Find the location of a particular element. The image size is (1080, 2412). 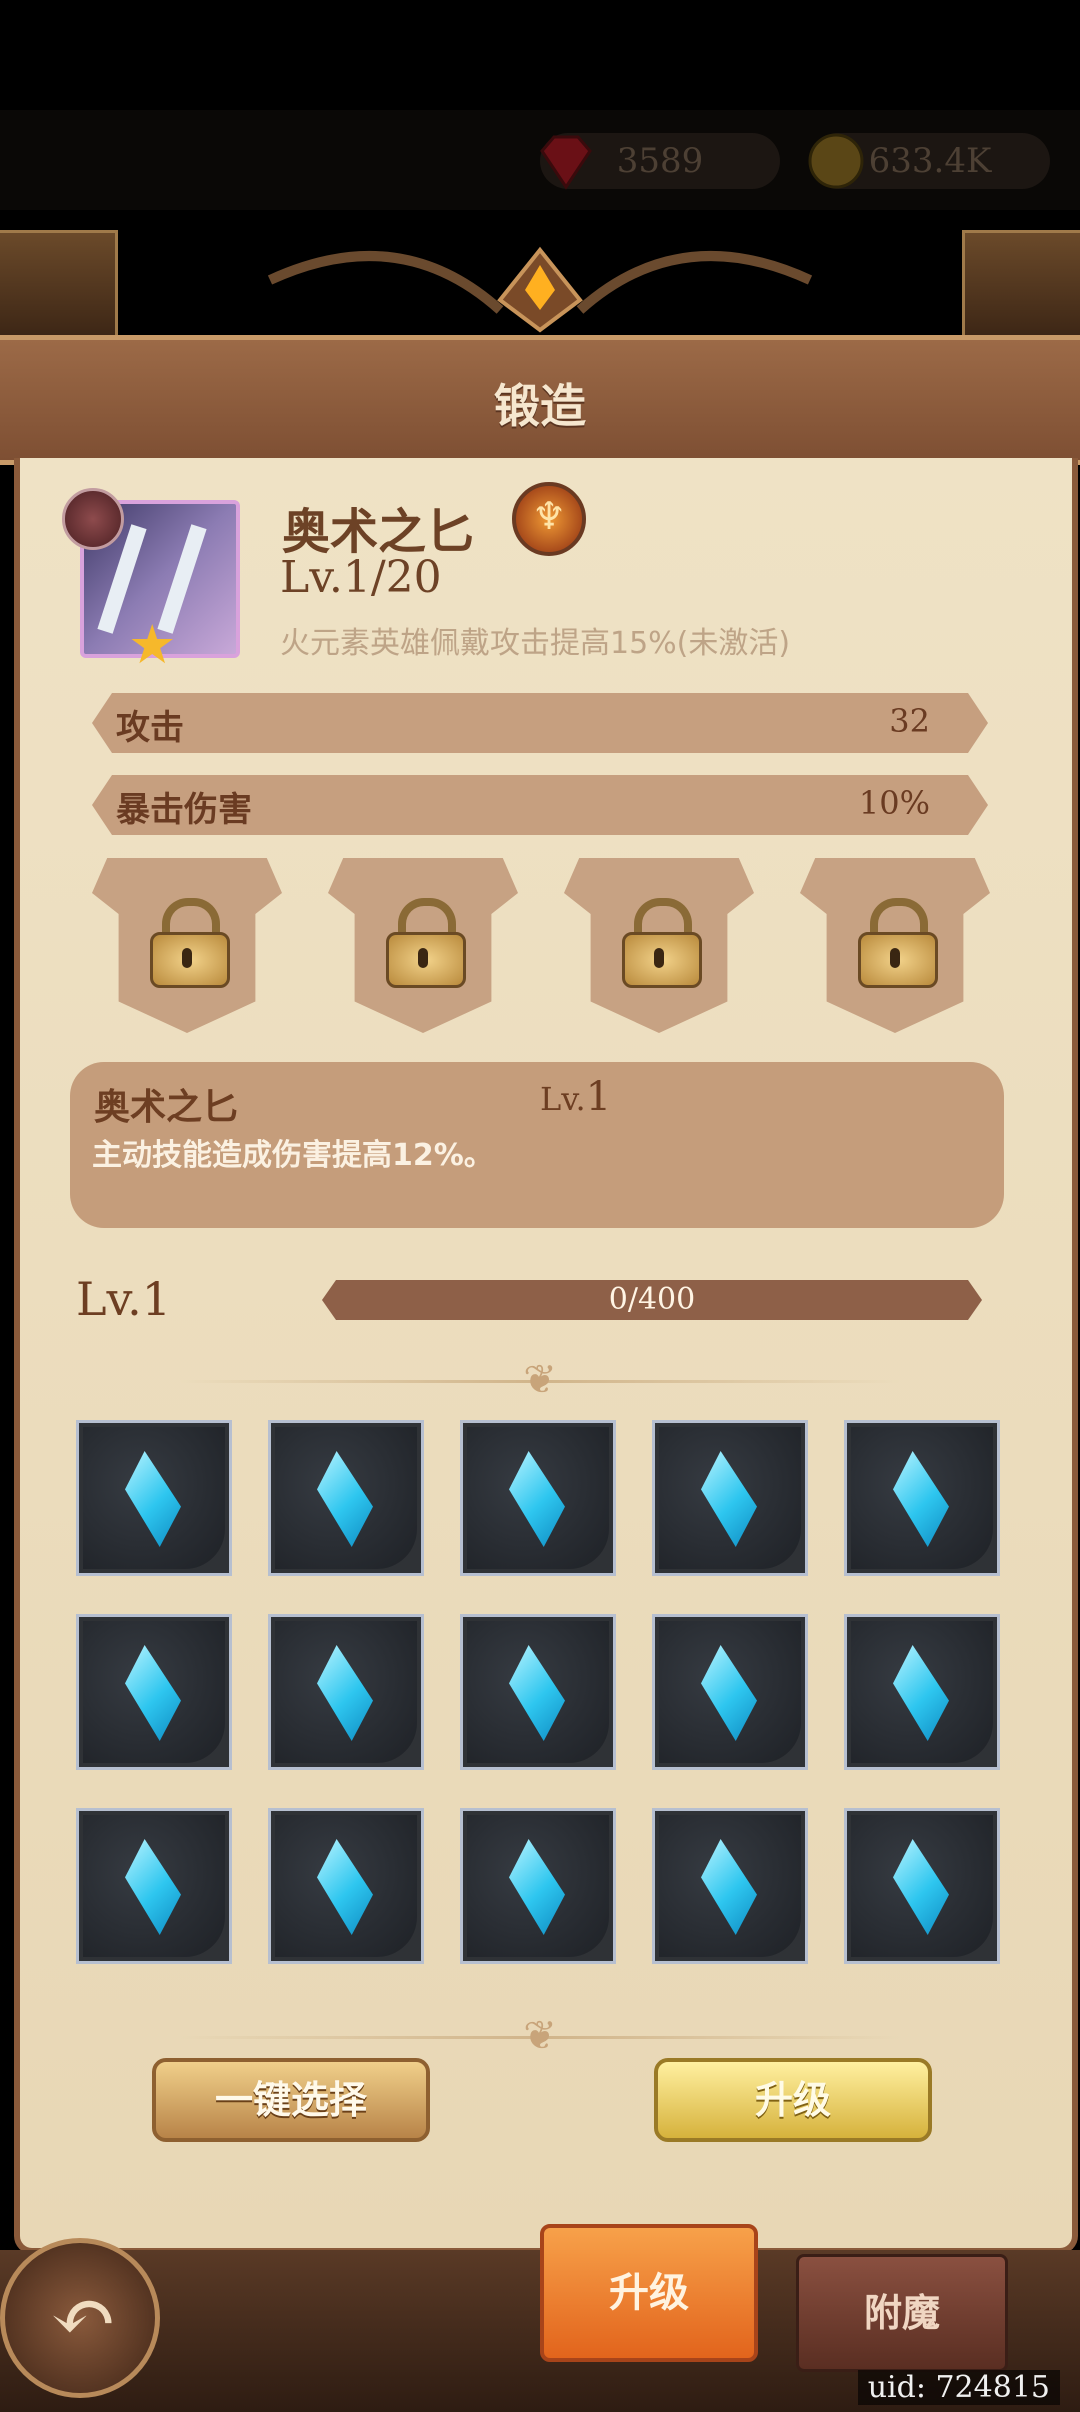

tab-enchant: 附魔 is located at coordinates (902, 2313).